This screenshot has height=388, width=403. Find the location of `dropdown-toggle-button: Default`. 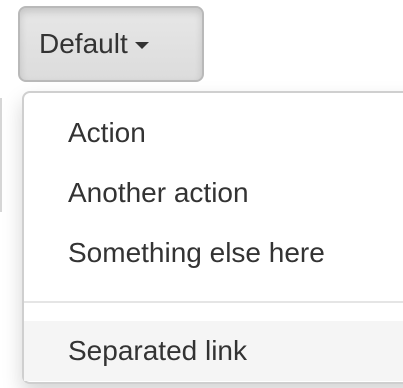

dropdown-toggle-button: Default is located at coordinates (111, 44).